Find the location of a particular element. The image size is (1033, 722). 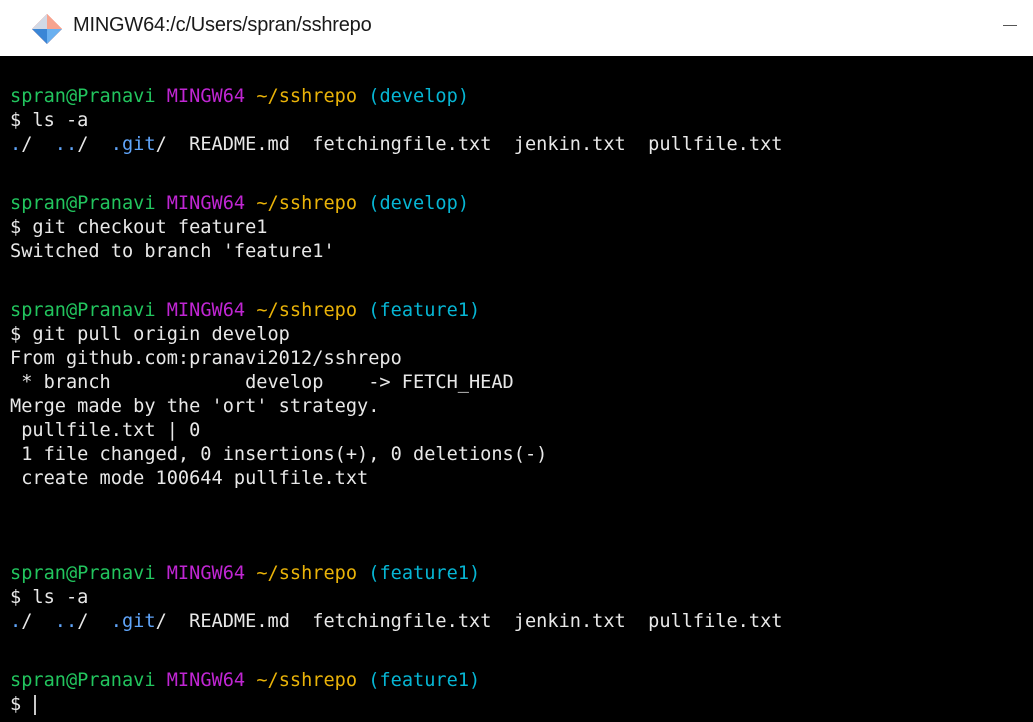

text-cursor is located at coordinates (35, 704).